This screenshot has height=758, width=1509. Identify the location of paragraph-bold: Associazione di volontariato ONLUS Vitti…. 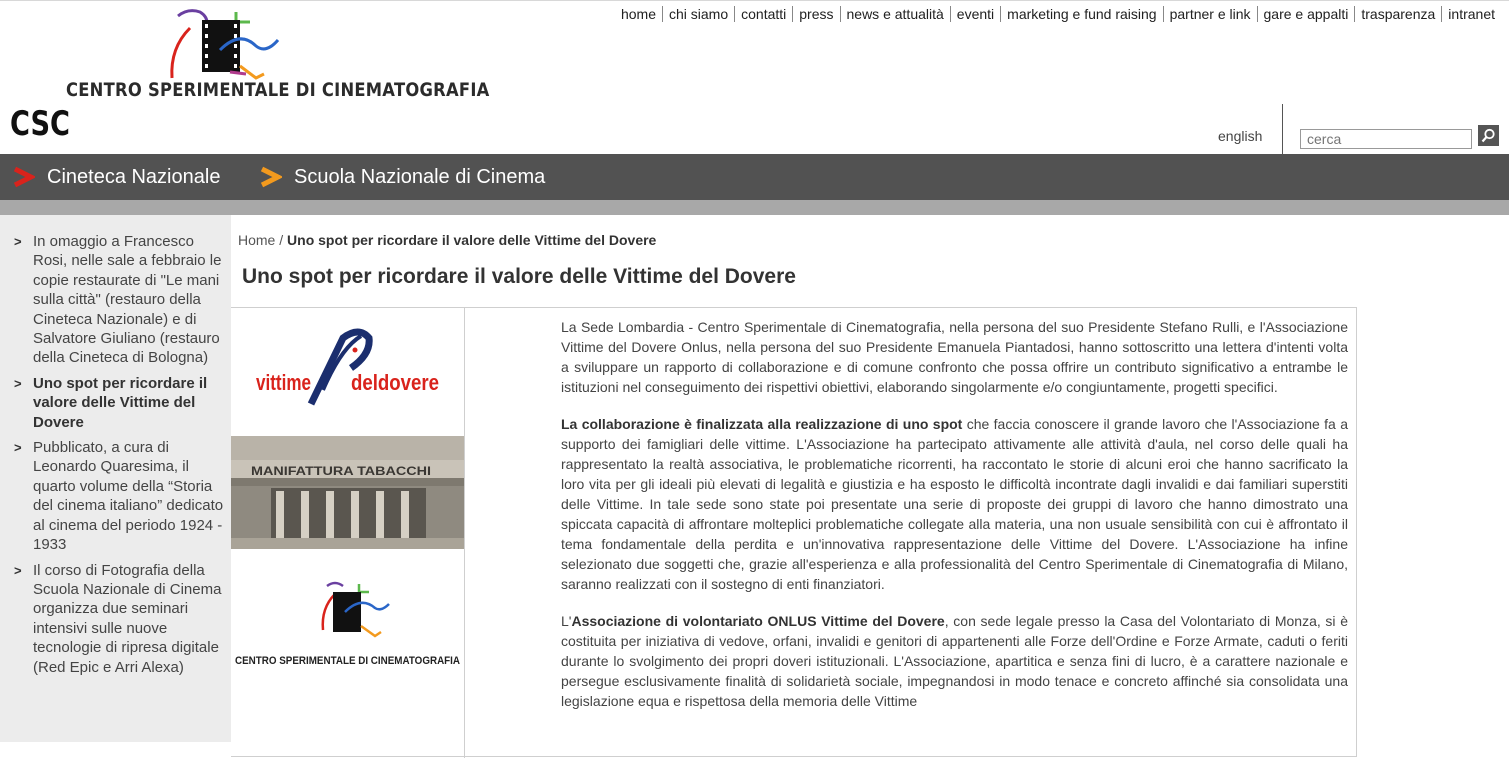
(758, 621).